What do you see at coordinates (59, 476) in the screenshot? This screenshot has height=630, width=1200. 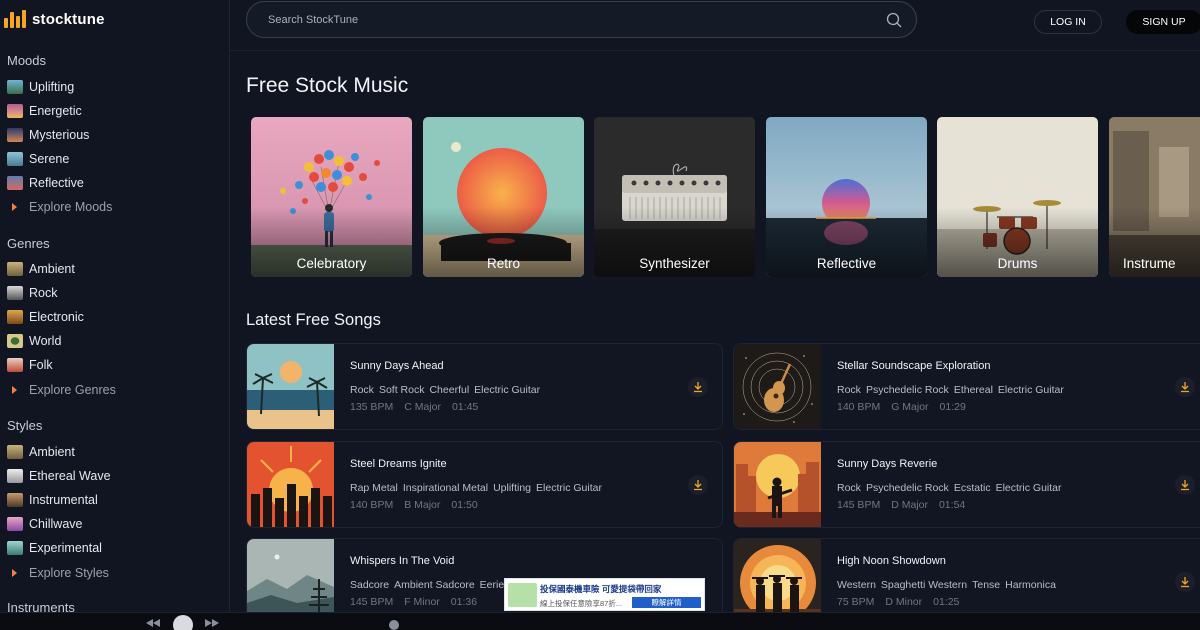 I see `sidebar-item-ethereal-wave: Ethereal Wave` at bounding box center [59, 476].